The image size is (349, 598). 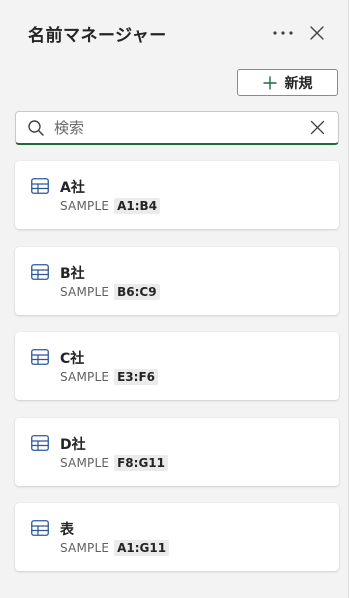 I want to click on more-horizontal-icon, so click(x=283, y=33).